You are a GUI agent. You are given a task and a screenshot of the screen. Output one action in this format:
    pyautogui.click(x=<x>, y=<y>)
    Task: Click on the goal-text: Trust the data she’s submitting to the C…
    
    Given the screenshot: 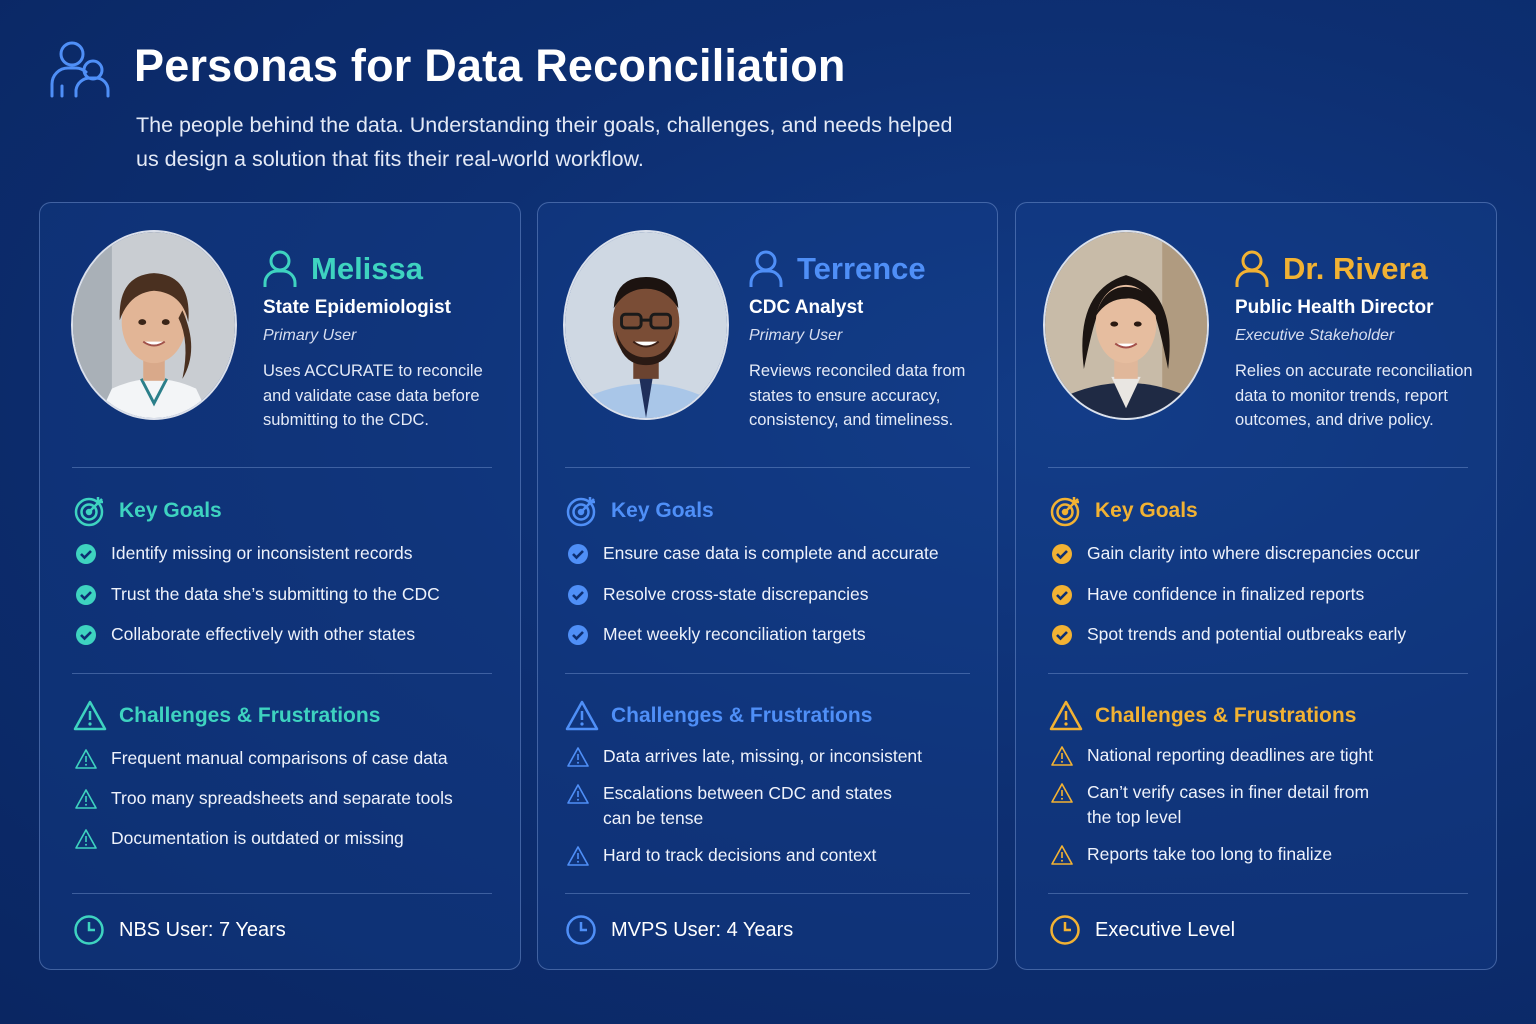 What is the action you would take?
    pyautogui.click(x=275, y=593)
    